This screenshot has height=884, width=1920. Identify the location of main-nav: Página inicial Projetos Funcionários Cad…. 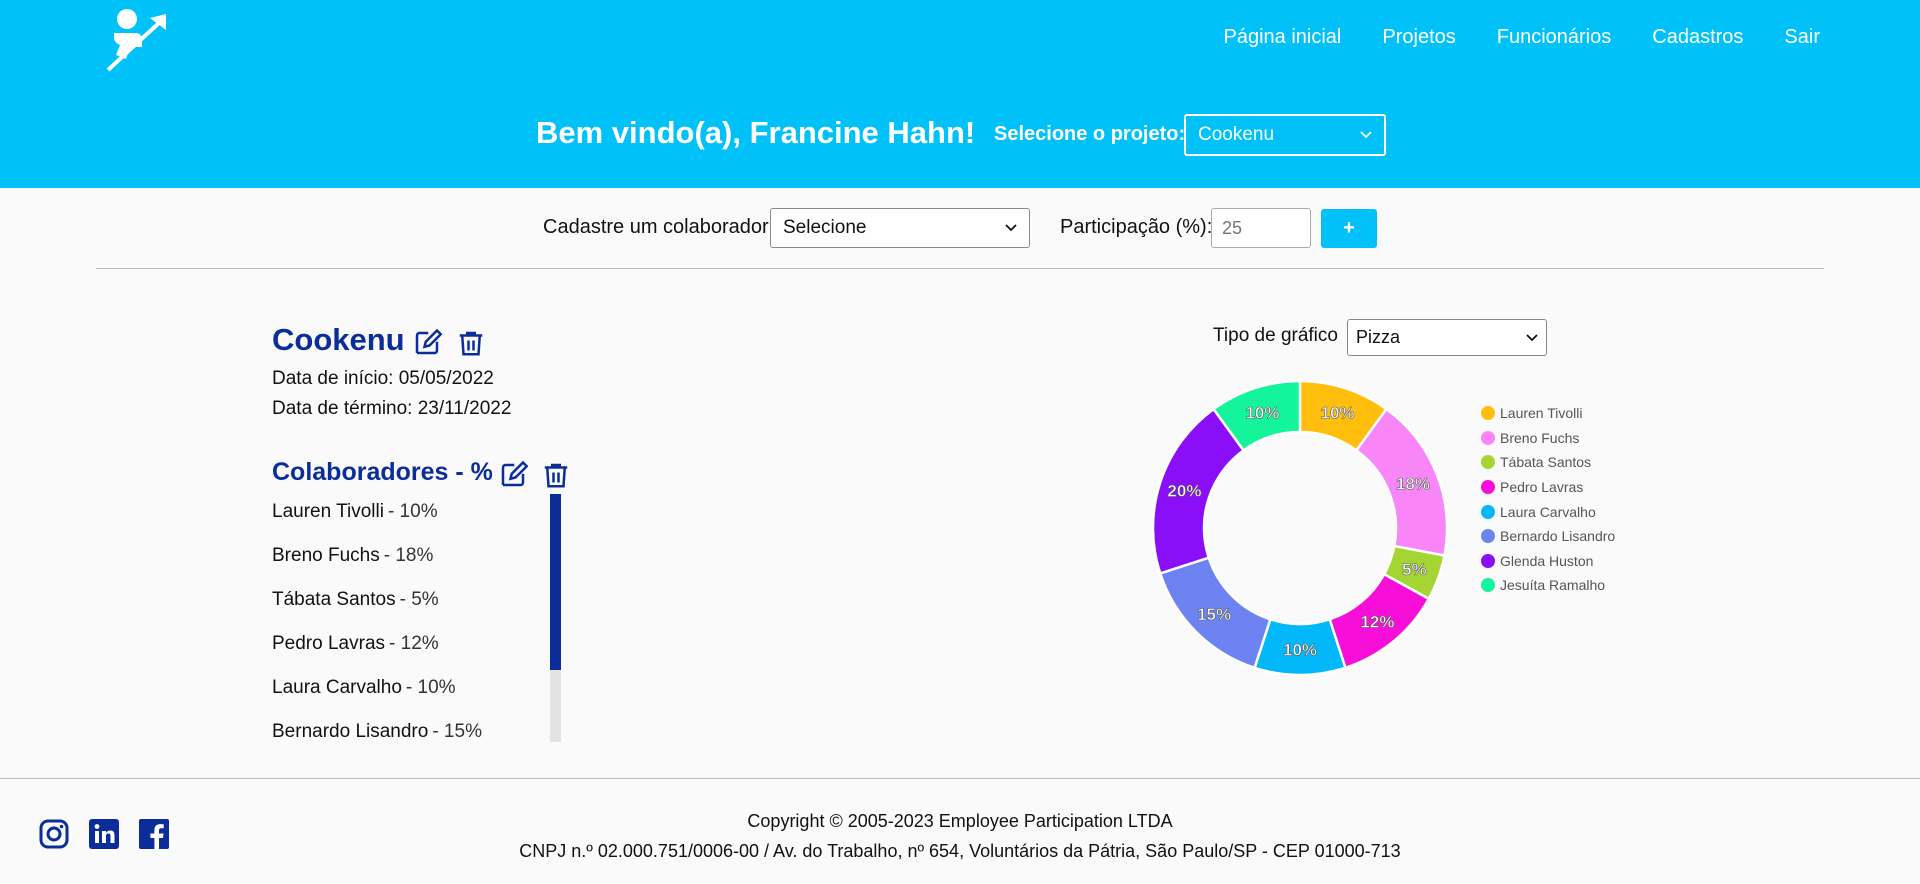
(1501, 37).